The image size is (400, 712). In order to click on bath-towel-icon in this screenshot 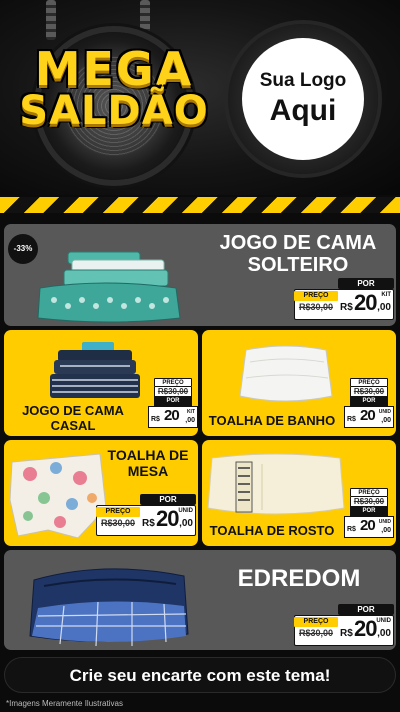, I will do `click(286, 373)`.